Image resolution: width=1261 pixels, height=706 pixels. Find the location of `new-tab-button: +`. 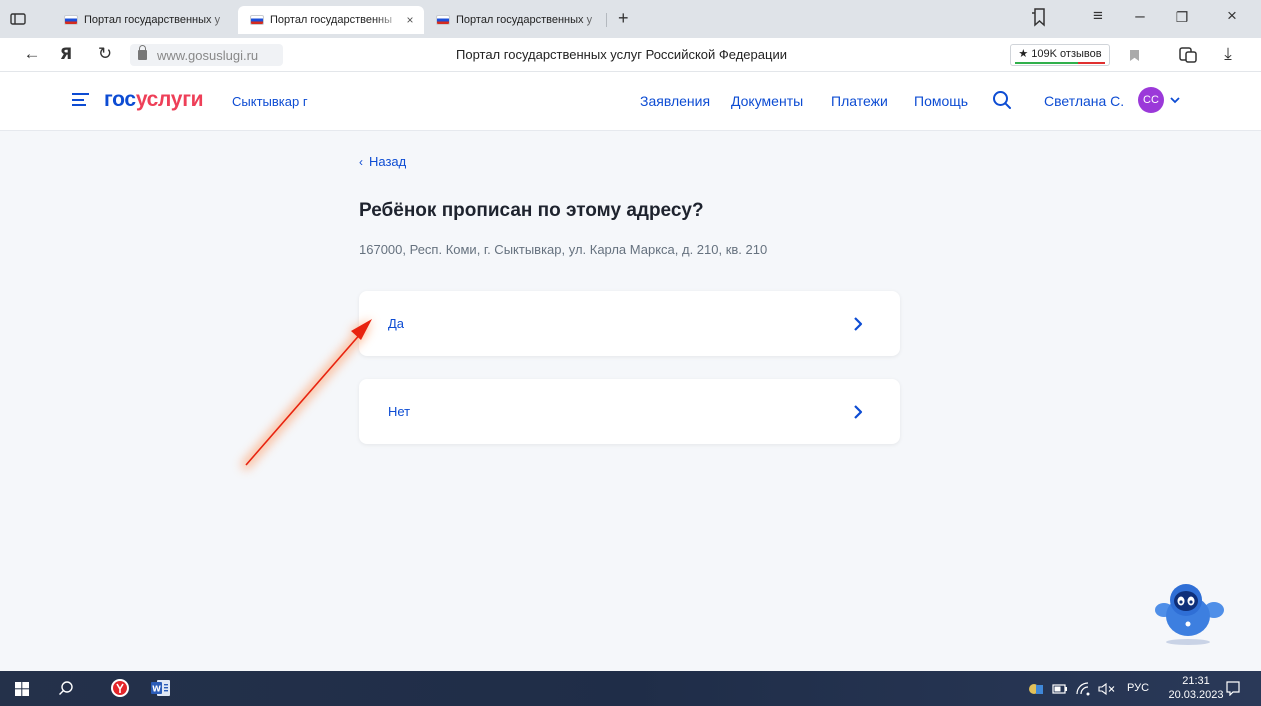

new-tab-button: + is located at coordinates (623, 18).